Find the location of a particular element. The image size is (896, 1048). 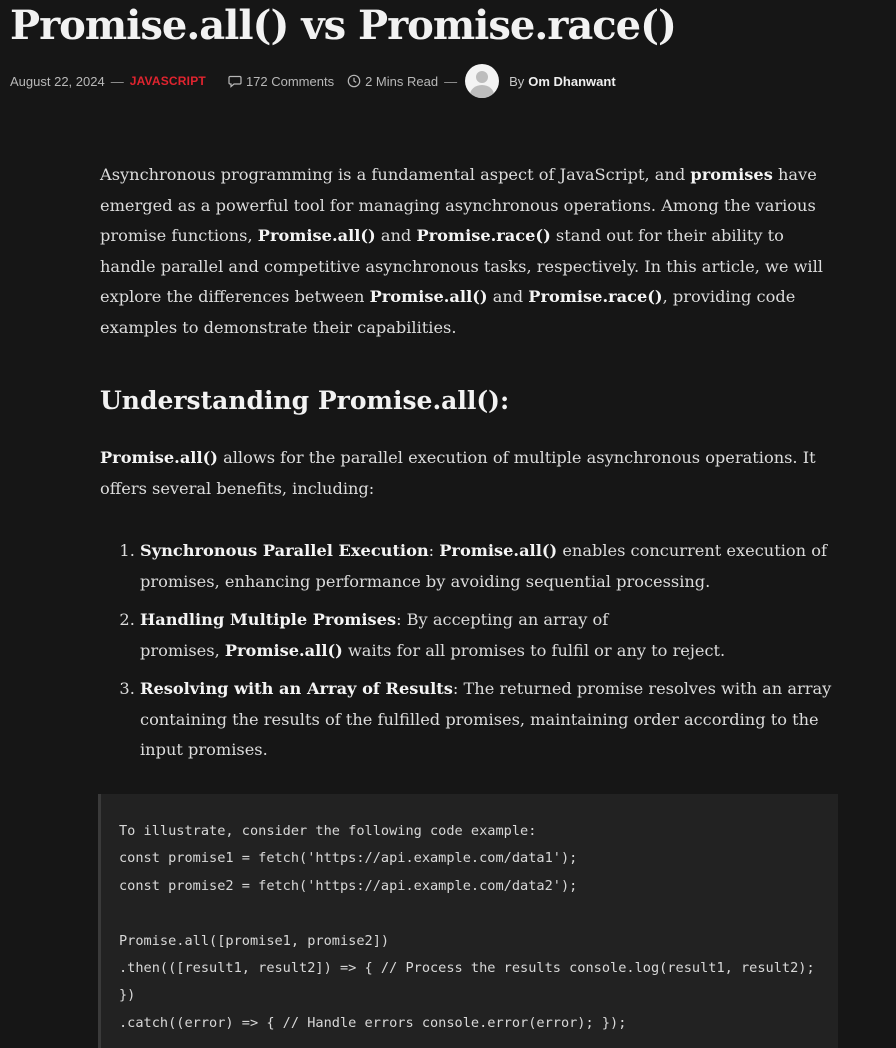

bold-text: Synchronous Parallel Execution is located at coordinates (284, 550).